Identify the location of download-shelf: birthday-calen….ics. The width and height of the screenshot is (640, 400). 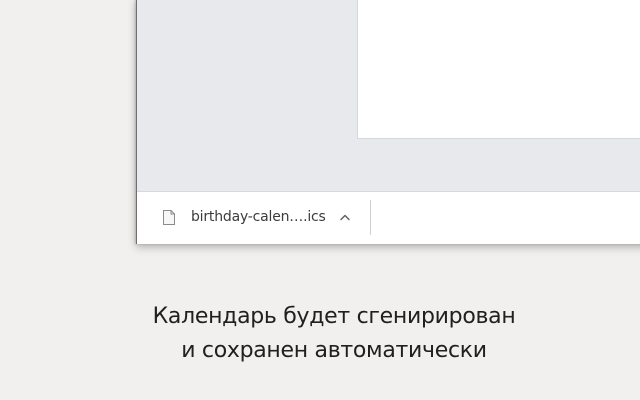
(388, 217).